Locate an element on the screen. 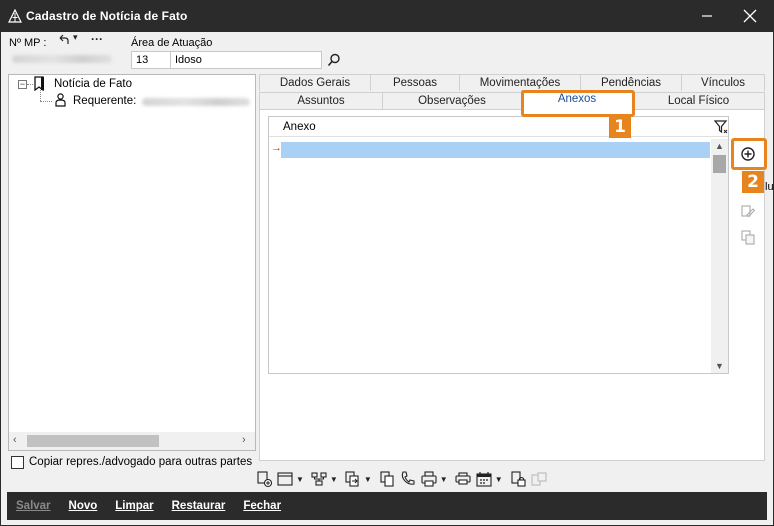 The height and width of the screenshot is (526, 774). tree-item-label: Requerente: is located at coordinates (105, 101).